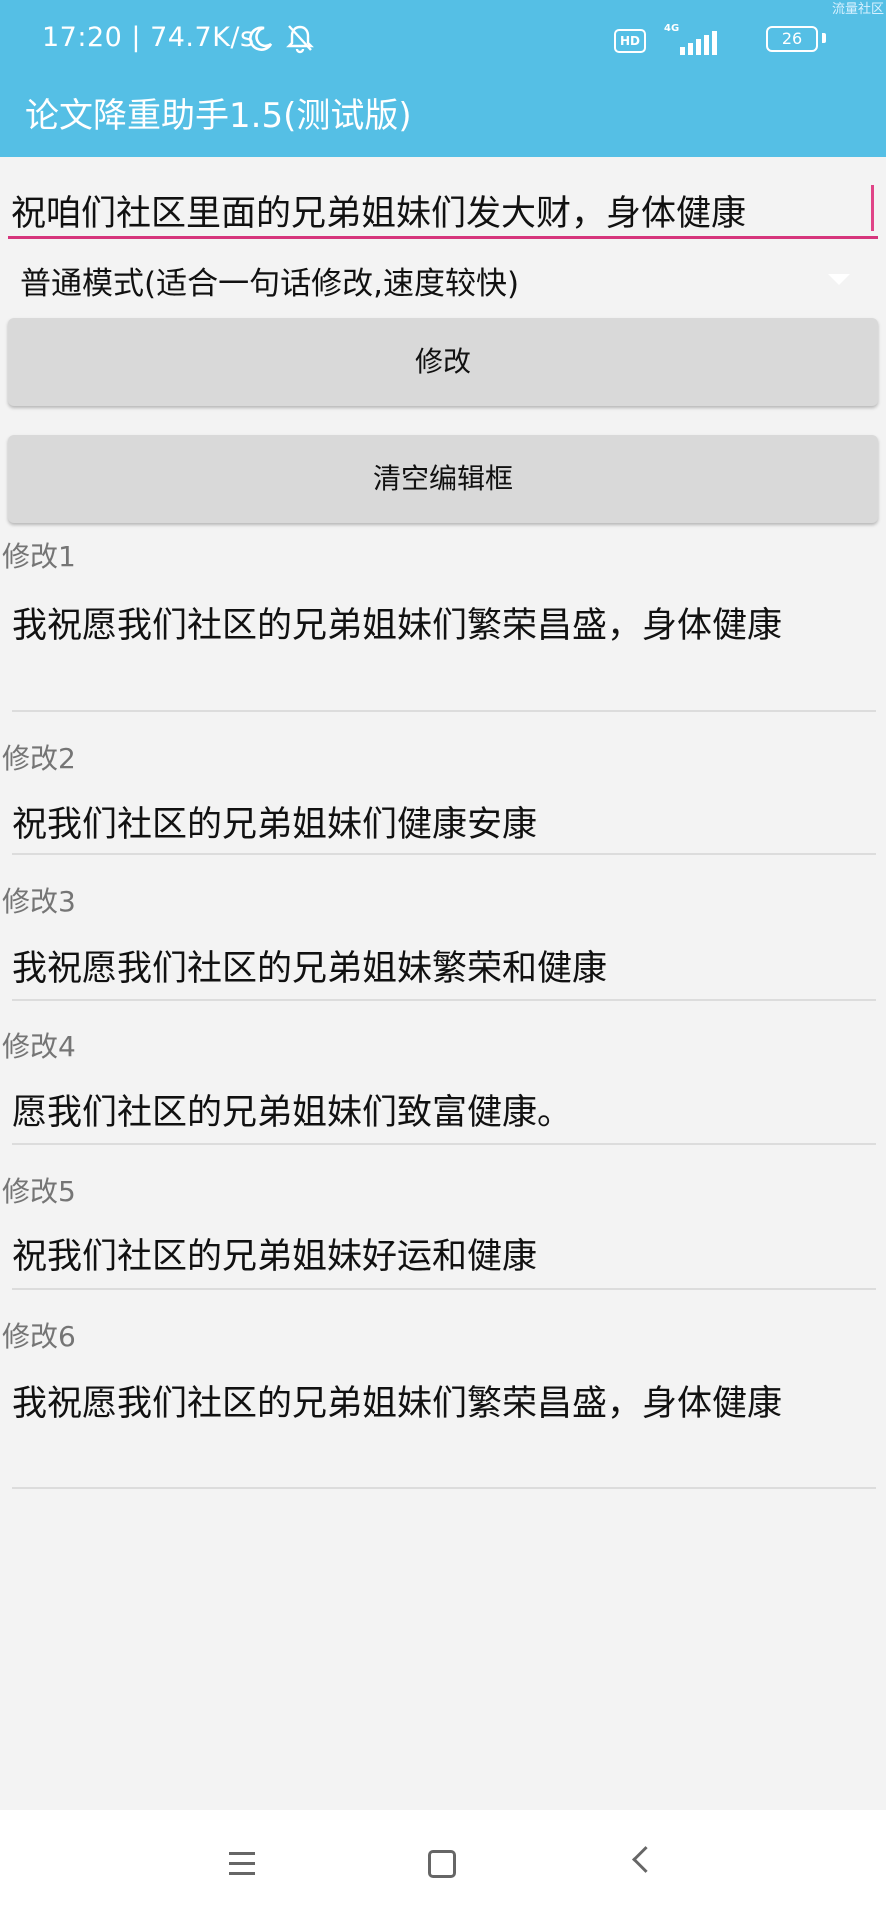 The height and width of the screenshot is (1920, 886). Describe the element at coordinates (39, 1191) in the screenshot. I see `result-label: 修改5` at that location.